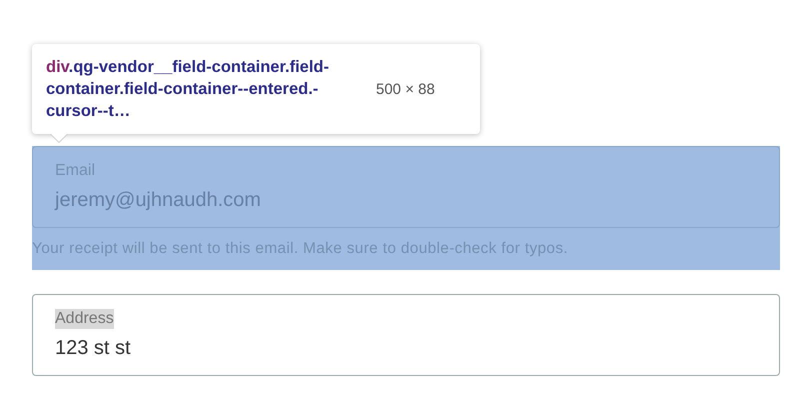  I want to click on field-label: Address, so click(84, 319).